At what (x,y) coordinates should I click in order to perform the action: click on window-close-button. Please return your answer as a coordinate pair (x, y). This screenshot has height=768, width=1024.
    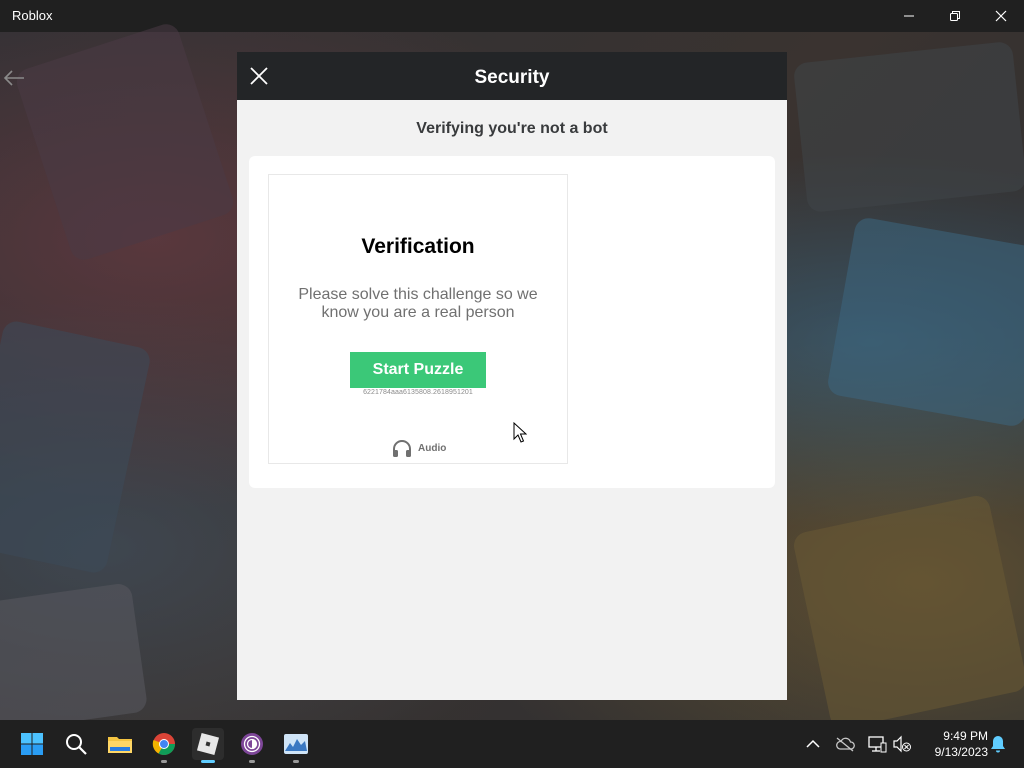
    Looking at the image, I should click on (1001, 16).